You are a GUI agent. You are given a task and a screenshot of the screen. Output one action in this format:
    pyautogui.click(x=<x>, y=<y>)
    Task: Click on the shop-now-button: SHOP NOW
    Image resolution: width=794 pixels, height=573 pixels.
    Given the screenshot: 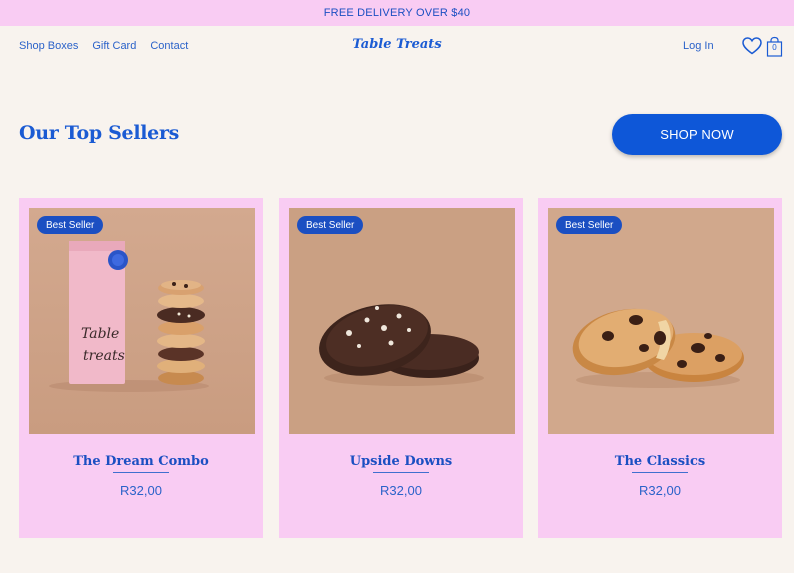 What is the action you would take?
    pyautogui.click(x=697, y=134)
    